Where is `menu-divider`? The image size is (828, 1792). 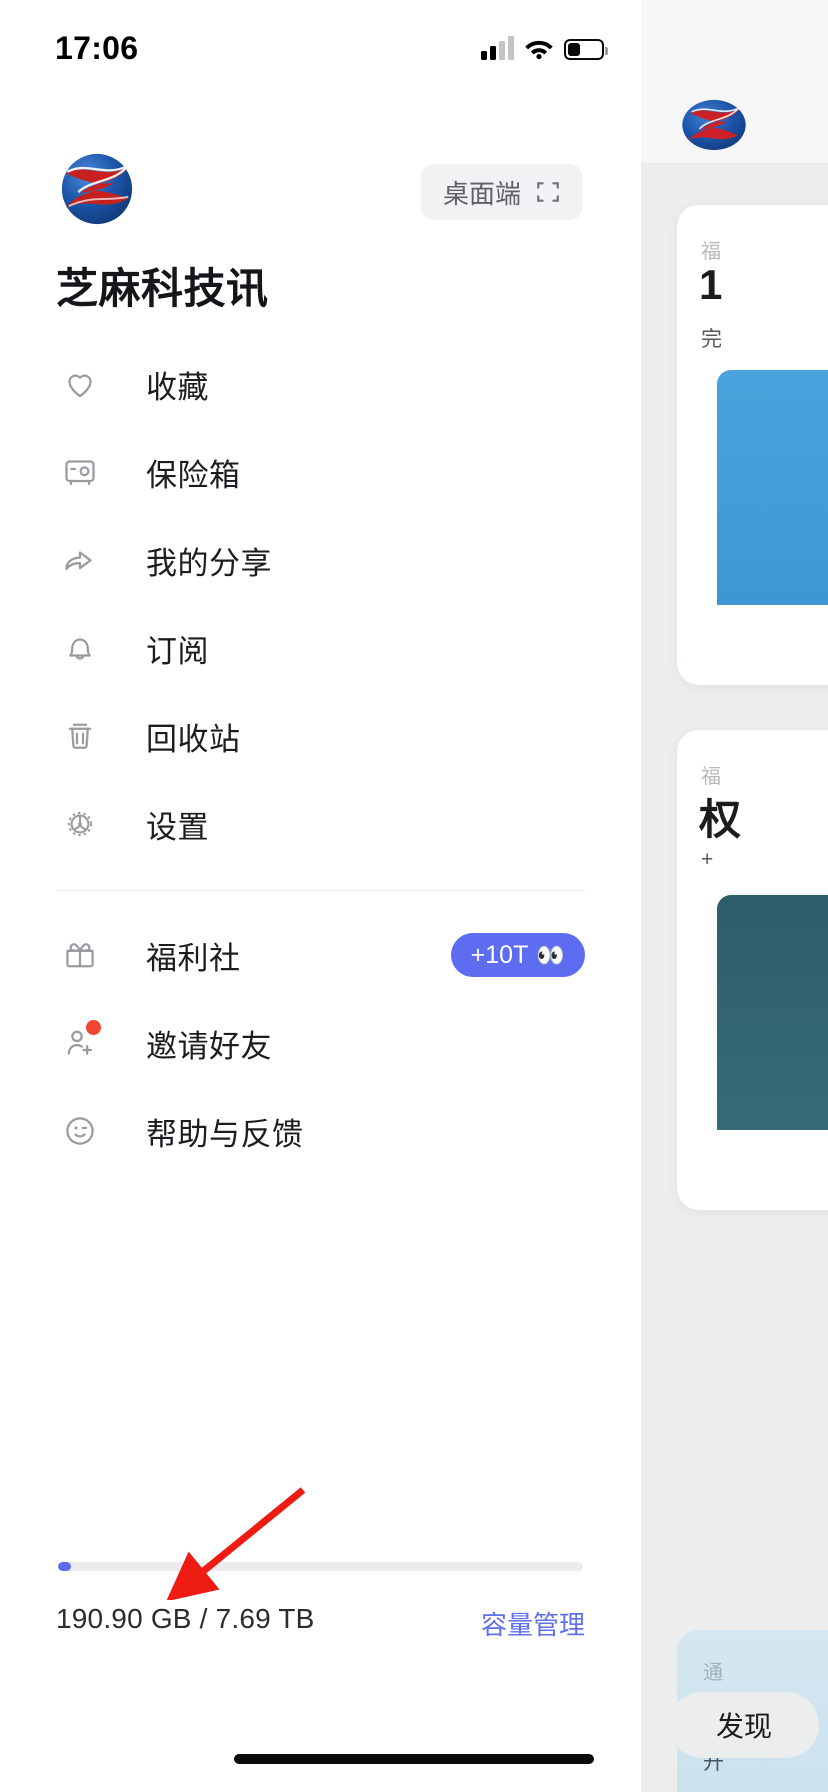
menu-divider is located at coordinates (320, 890).